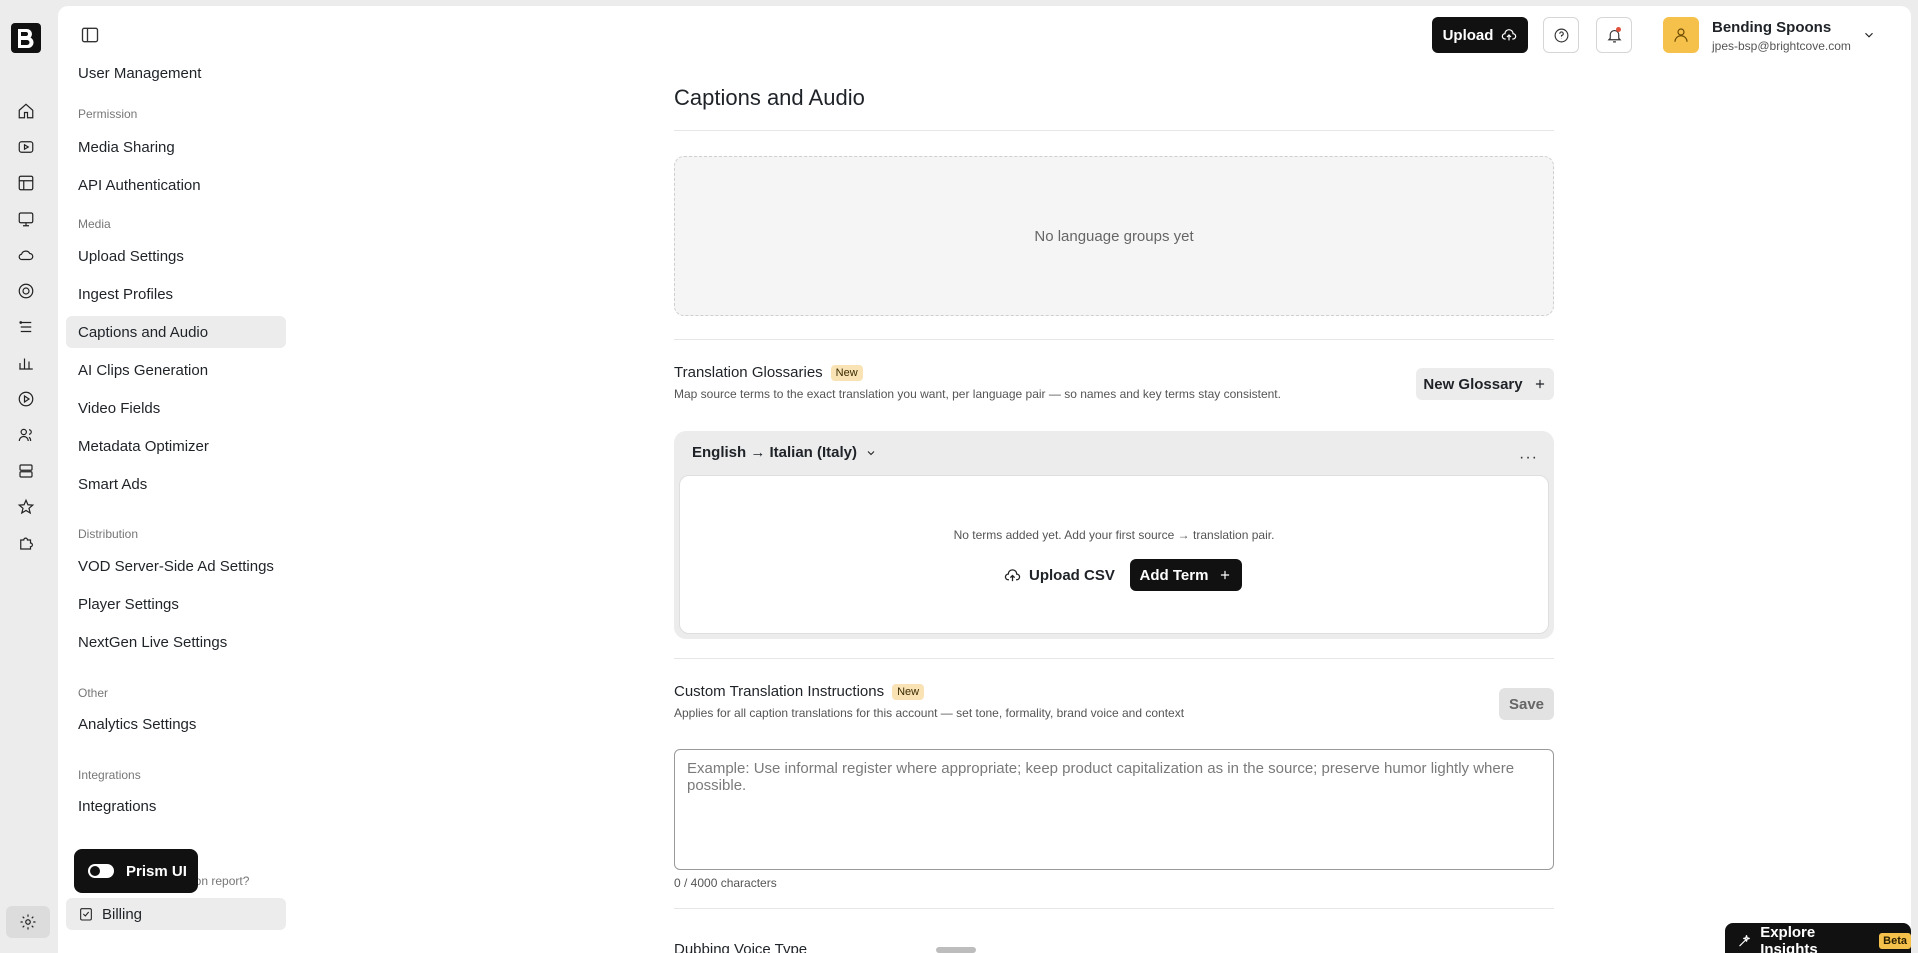 This screenshot has width=1918, height=953. What do you see at coordinates (741, 947) in the screenshot?
I see `dubbing-voice-type-title: Dubbing Voice Type` at bounding box center [741, 947].